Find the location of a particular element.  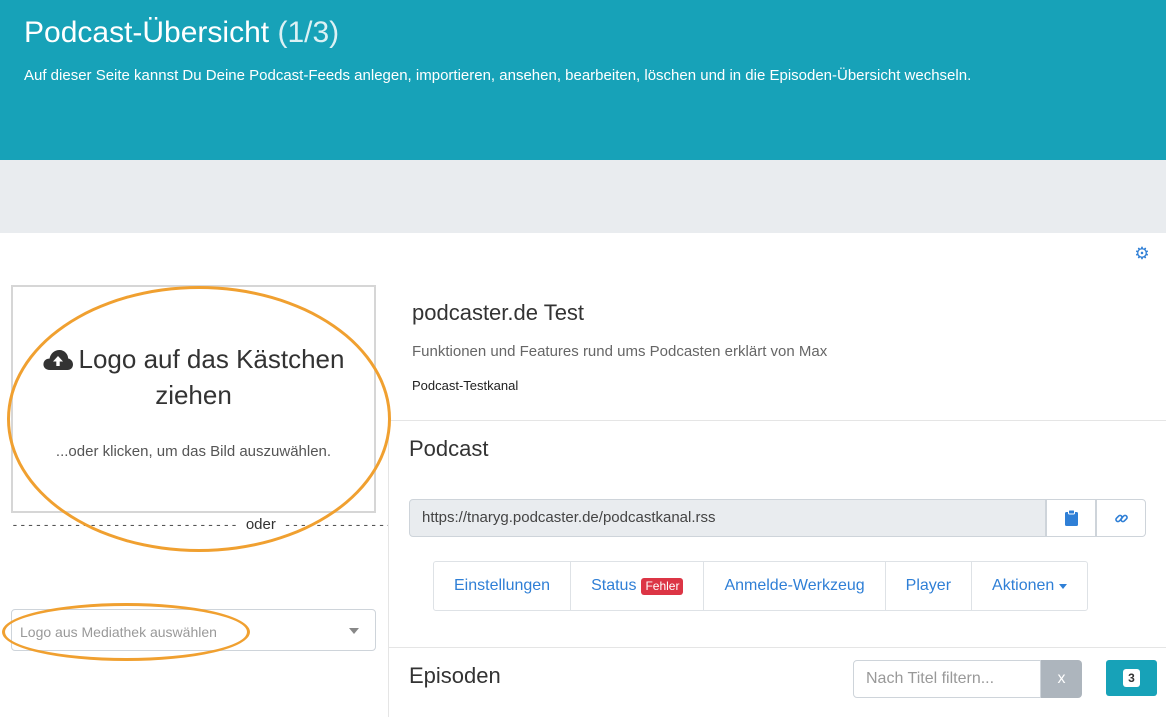

clear-filter-button: x is located at coordinates (1061, 679).